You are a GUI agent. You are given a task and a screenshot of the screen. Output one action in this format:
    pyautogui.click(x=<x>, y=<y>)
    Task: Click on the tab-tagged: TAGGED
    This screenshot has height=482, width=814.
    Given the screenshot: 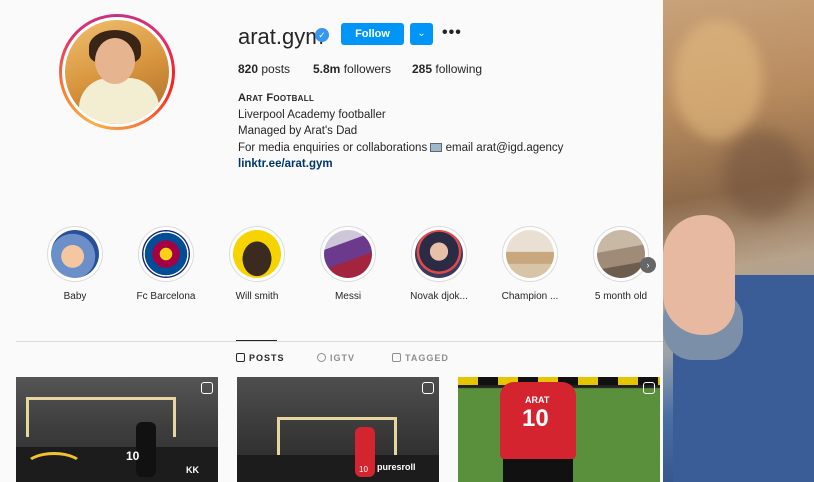 What is the action you would take?
    pyautogui.click(x=420, y=358)
    